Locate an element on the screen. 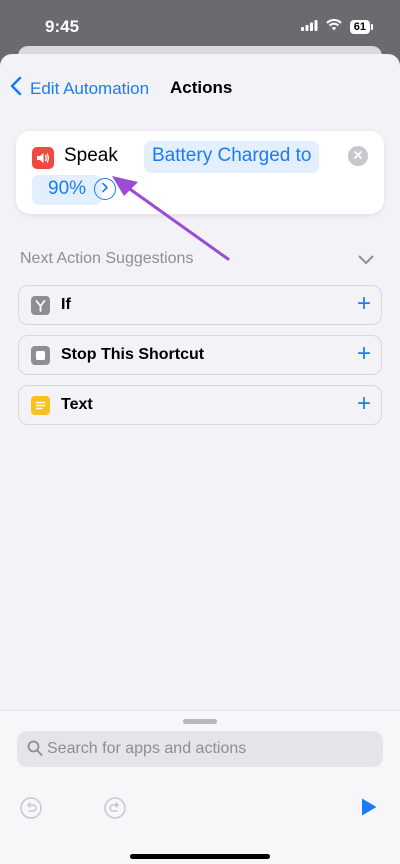 Image resolution: width=400 pixels, height=864 pixels. suggestions-title: Next Action Suggestions is located at coordinates (107, 258).